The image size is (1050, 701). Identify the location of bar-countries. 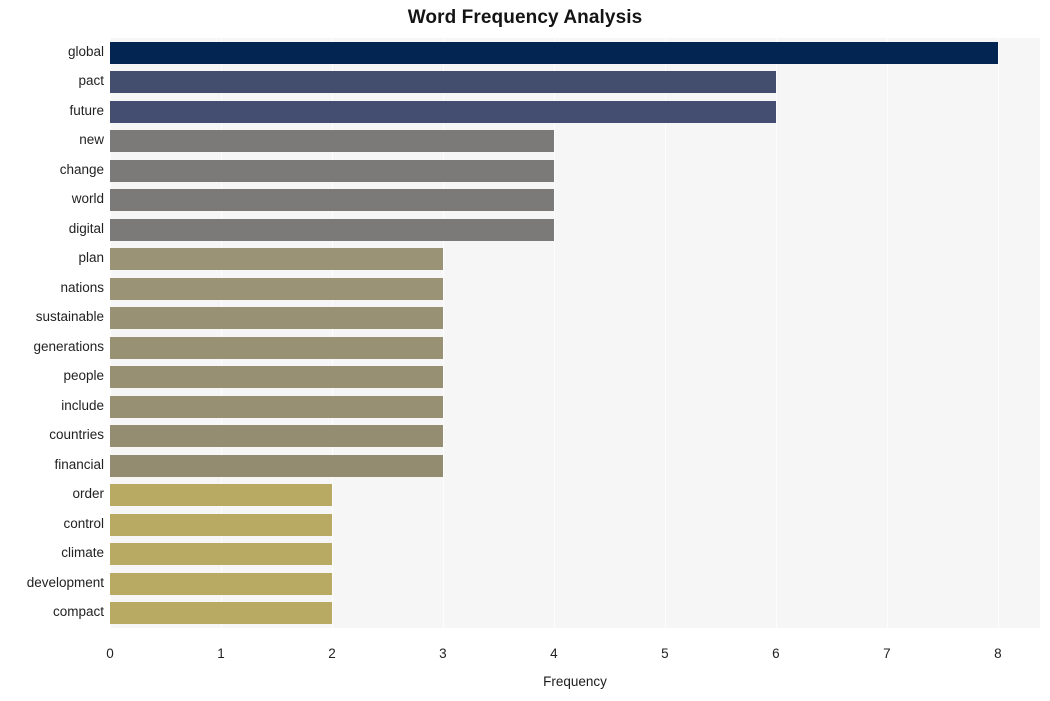
(276, 436).